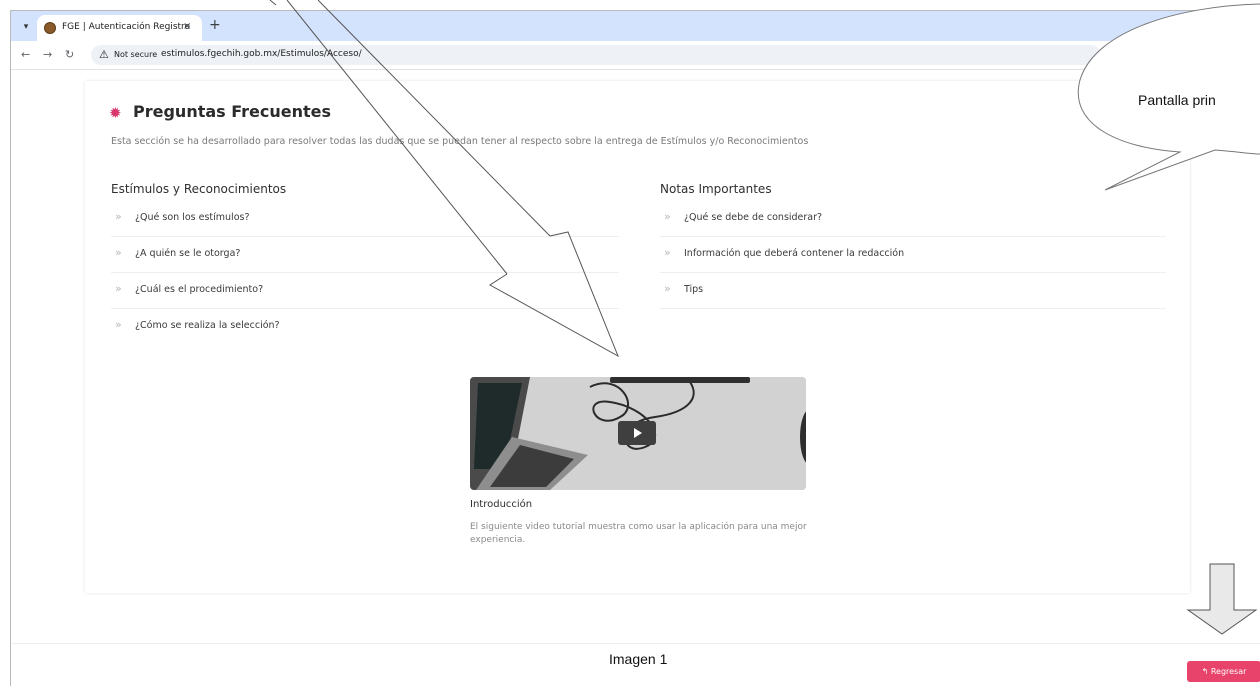  I want to click on video-player, so click(638, 433).